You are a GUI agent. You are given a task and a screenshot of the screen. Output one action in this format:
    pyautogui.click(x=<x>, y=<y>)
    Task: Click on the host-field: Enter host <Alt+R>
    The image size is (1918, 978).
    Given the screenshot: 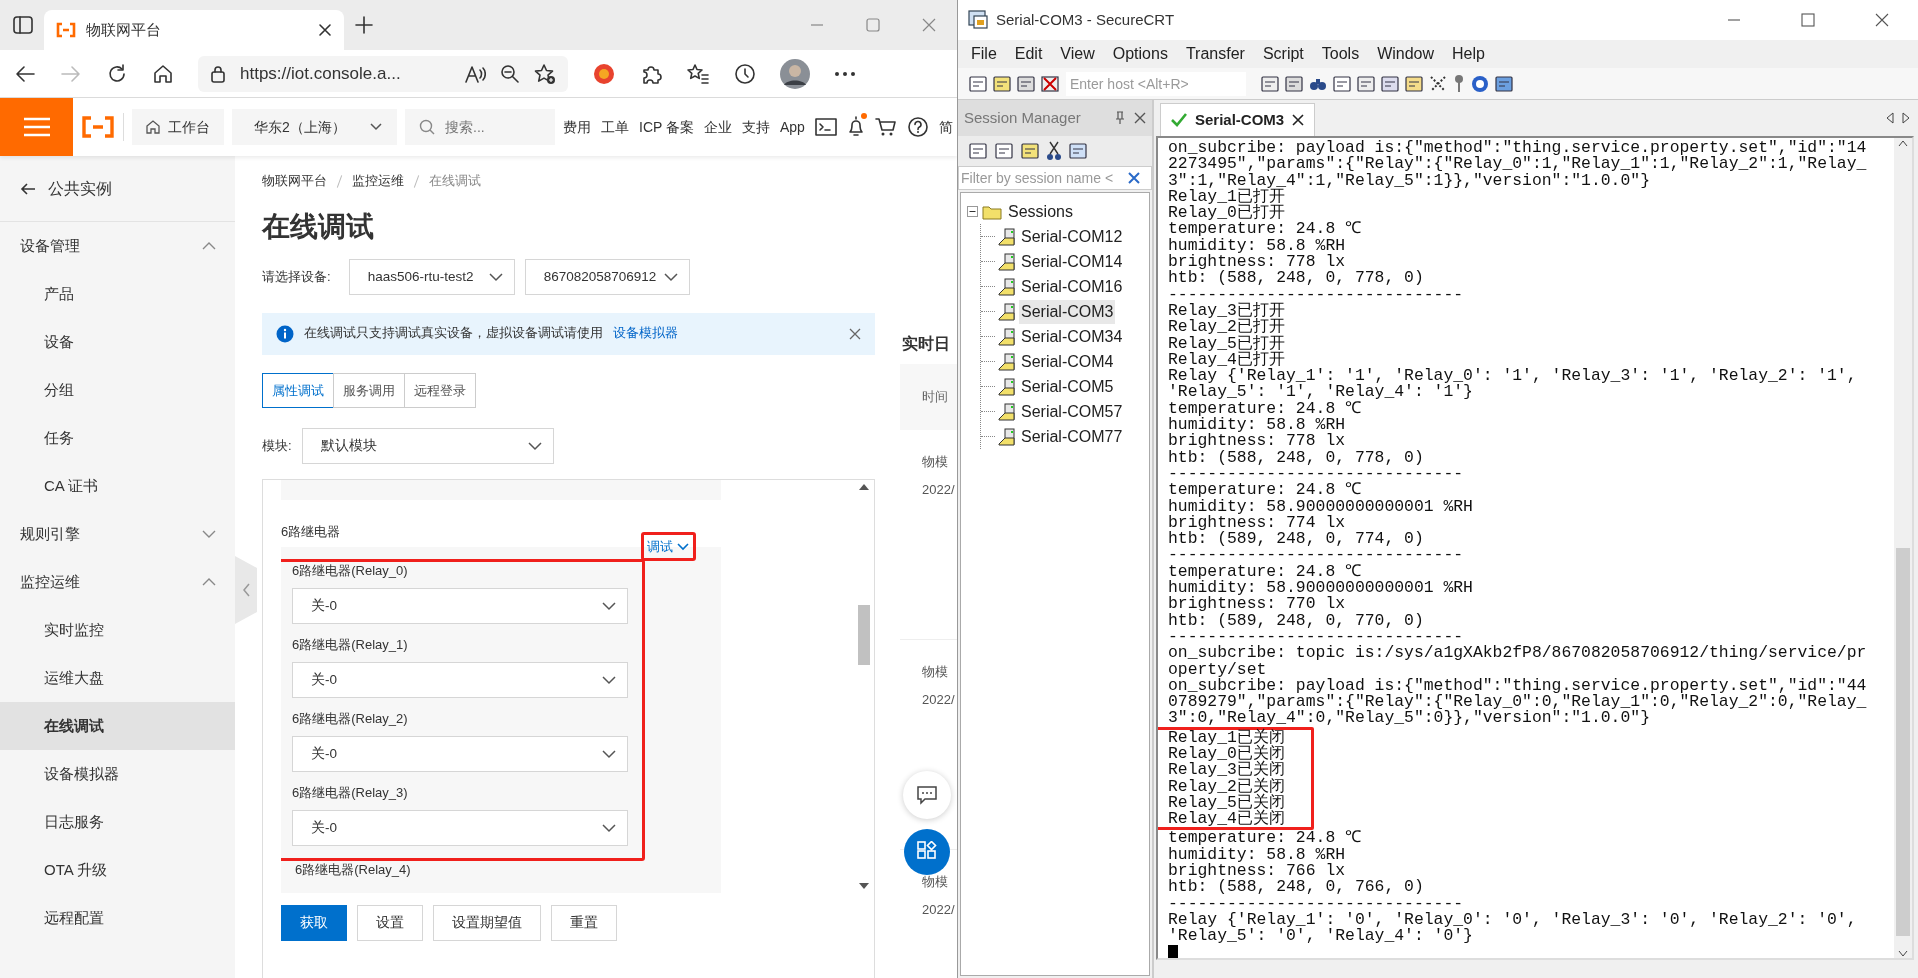 What is the action you would take?
    pyautogui.click(x=1156, y=83)
    